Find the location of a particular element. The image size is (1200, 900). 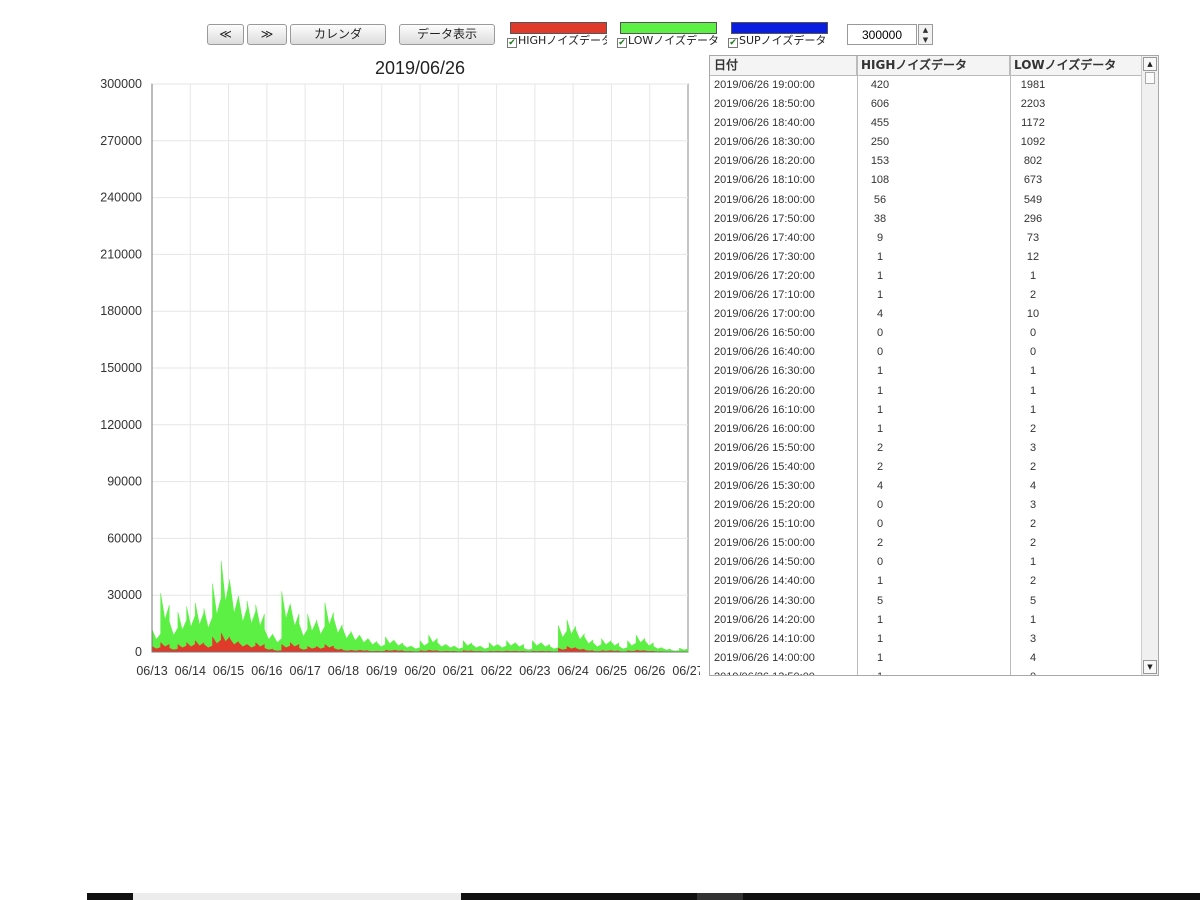

x-tick-label: 06/21 is located at coordinates (458, 671).